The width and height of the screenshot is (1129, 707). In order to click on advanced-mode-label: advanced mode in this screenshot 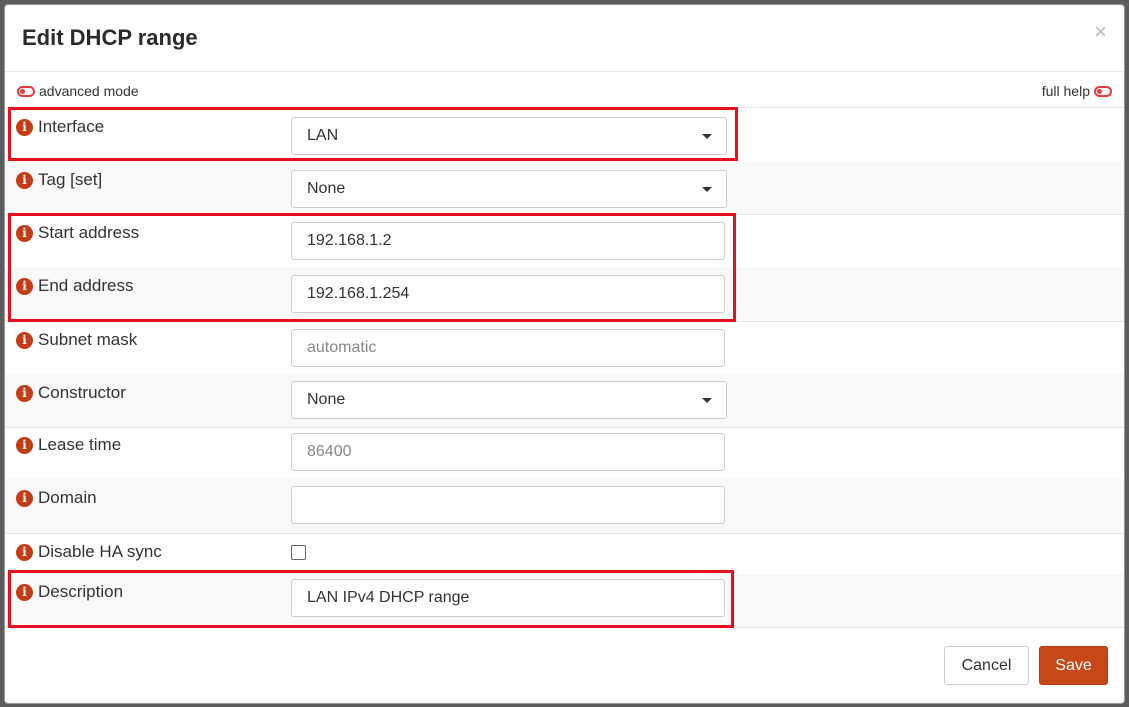, I will do `click(89, 91)`.